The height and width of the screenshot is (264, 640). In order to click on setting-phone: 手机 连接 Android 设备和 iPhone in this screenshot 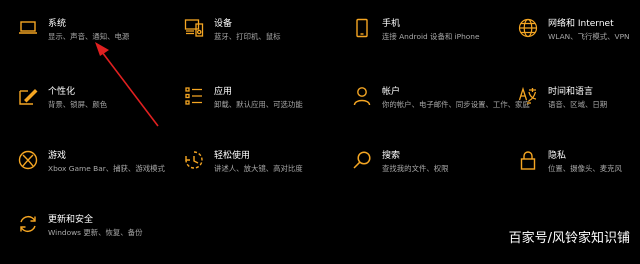, I will do `click(427, 43)`.